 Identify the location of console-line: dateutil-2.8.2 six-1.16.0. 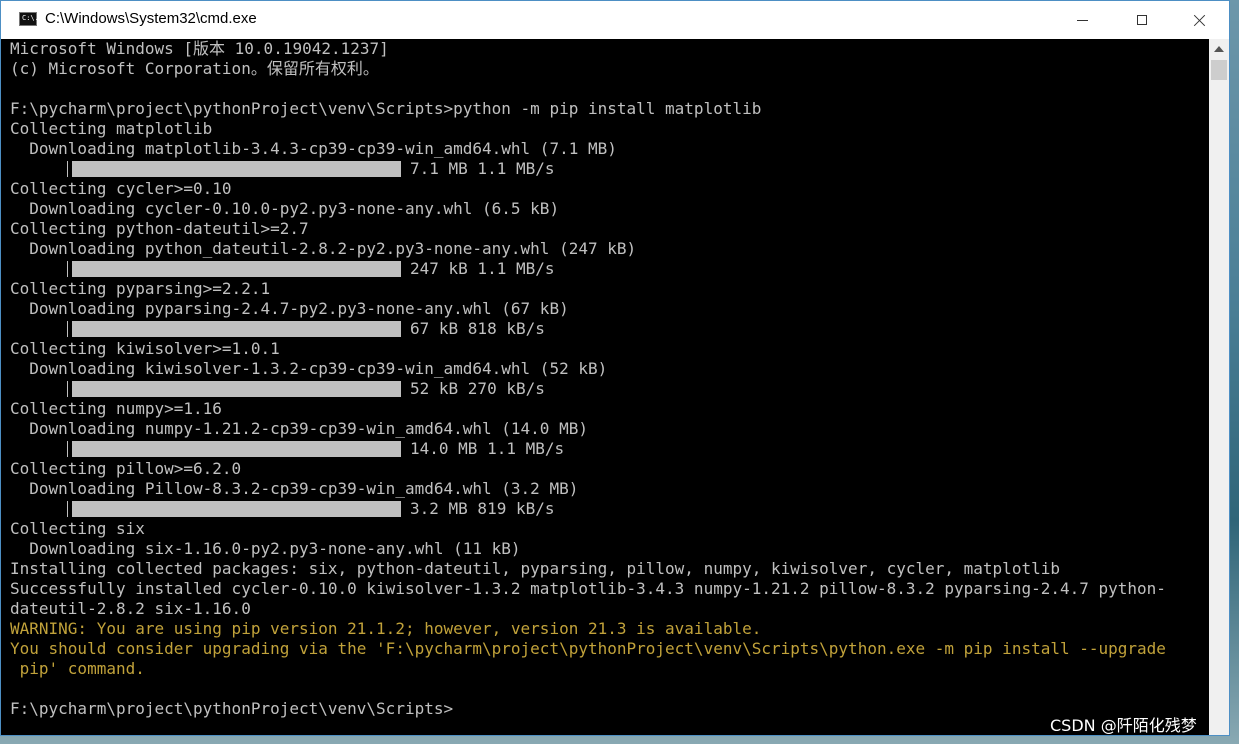
(130, 608).